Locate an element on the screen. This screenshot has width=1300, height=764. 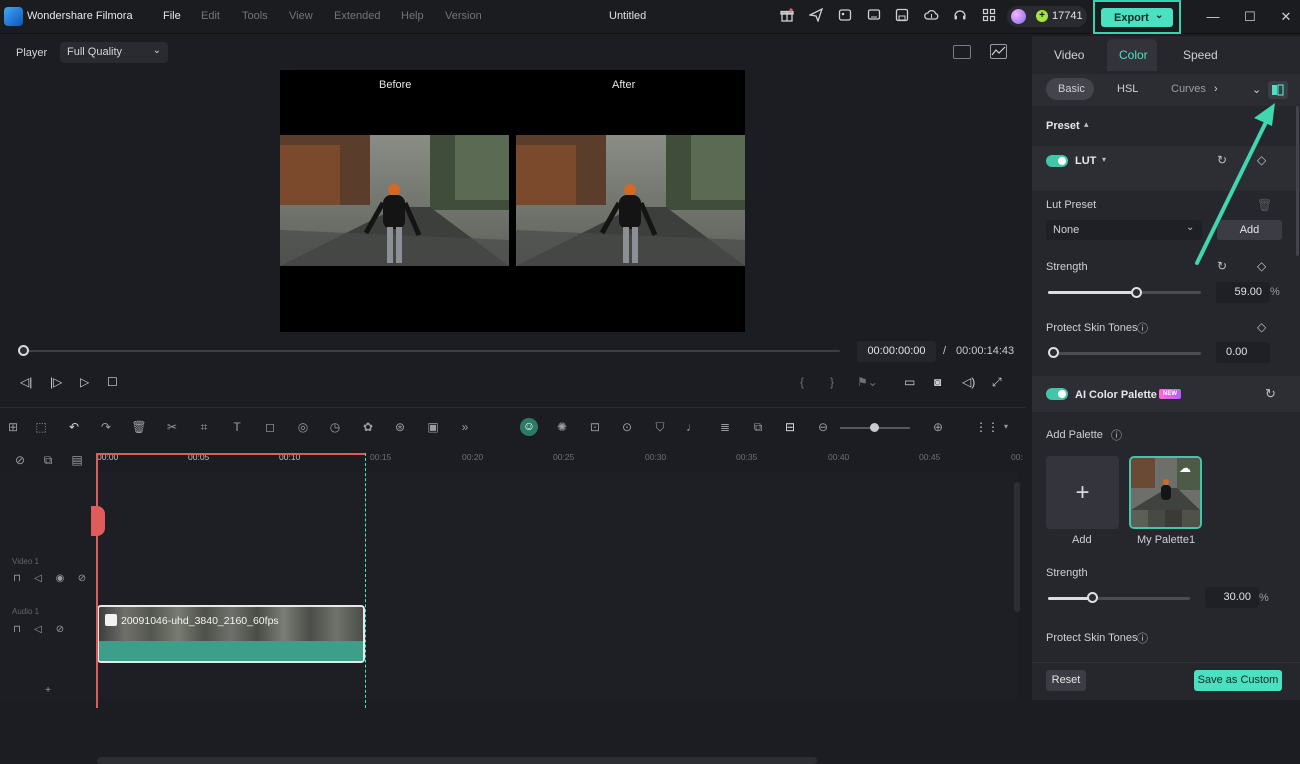
motion-icon: ⊙ is located at coordinates (627, 427).